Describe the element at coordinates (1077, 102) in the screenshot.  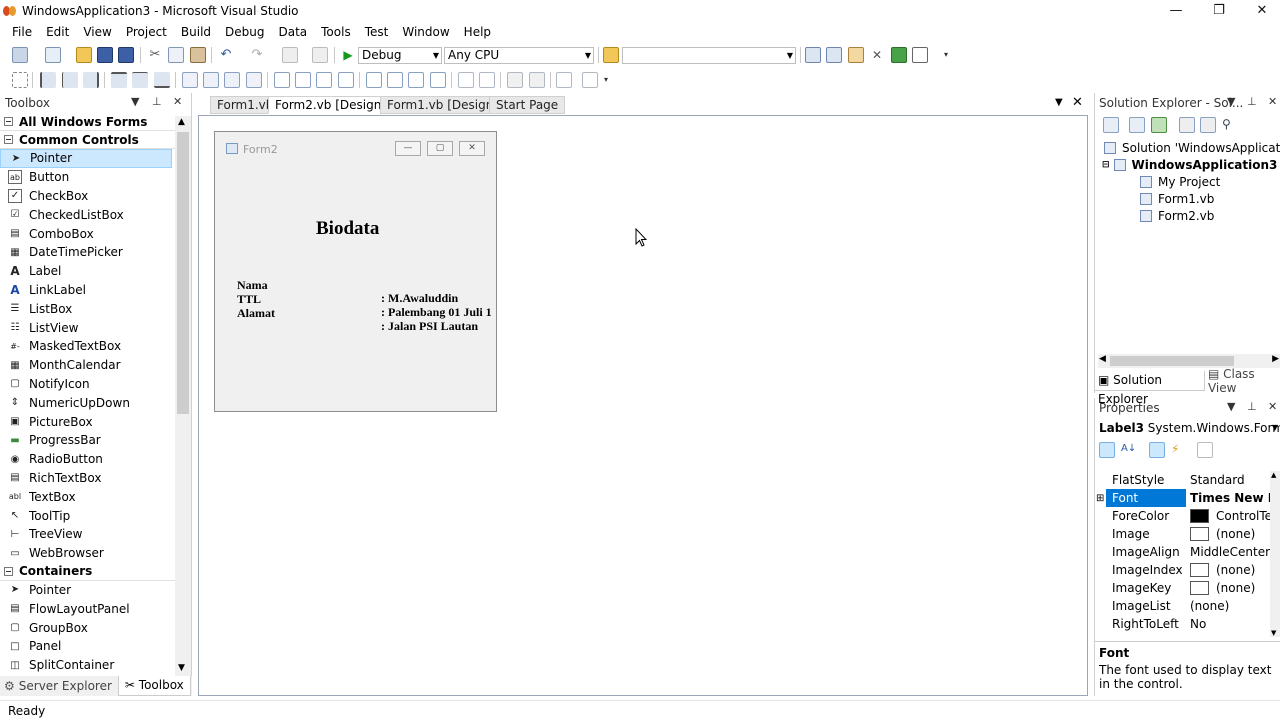
I see `close-document-icon: ✕` at that location.